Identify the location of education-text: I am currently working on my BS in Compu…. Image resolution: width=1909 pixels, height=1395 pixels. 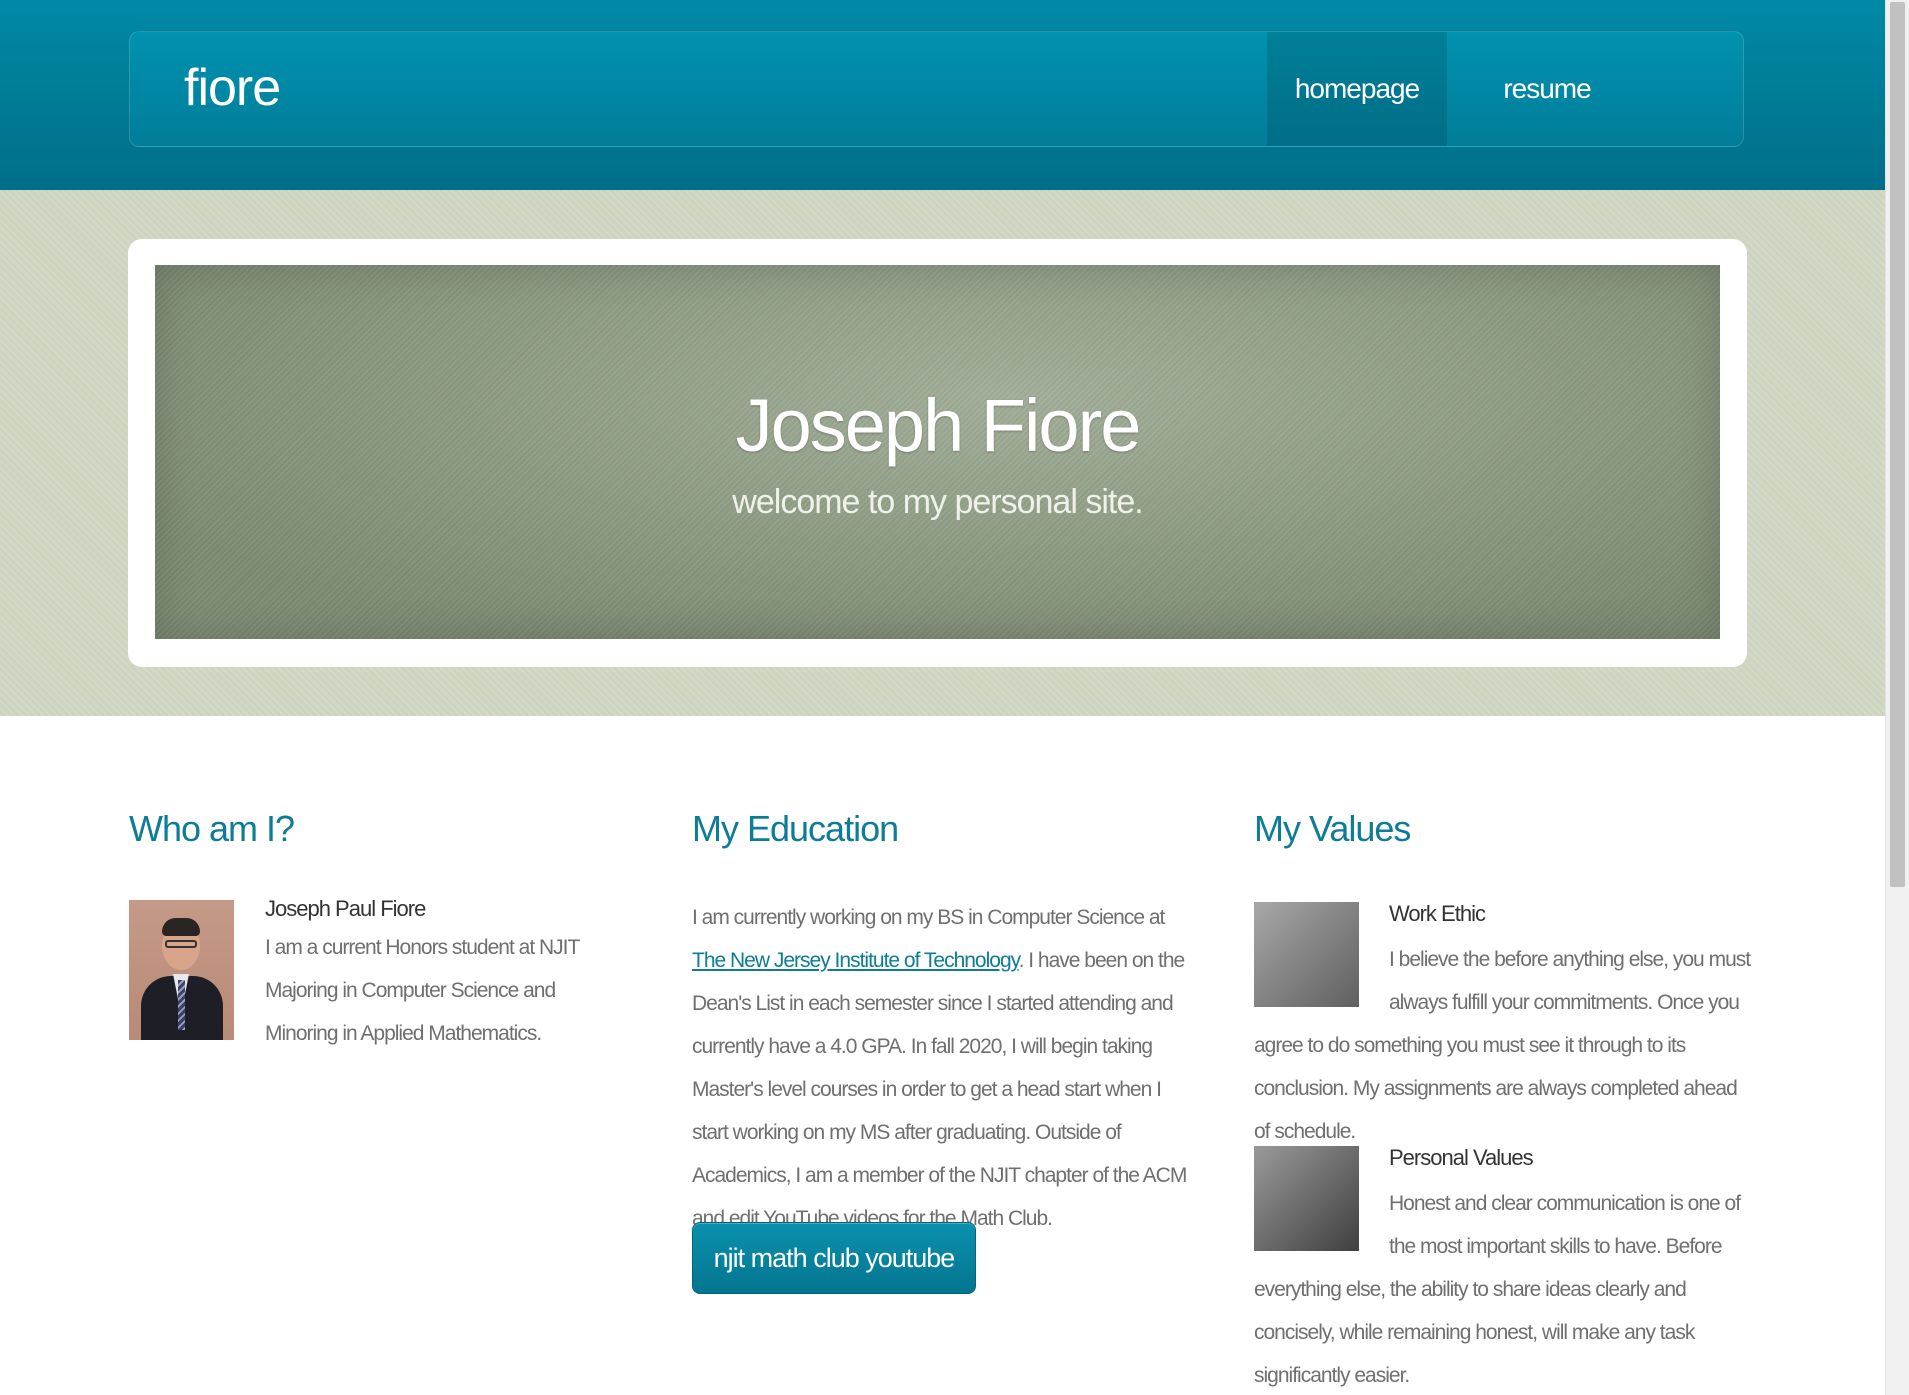
(942, 1068).